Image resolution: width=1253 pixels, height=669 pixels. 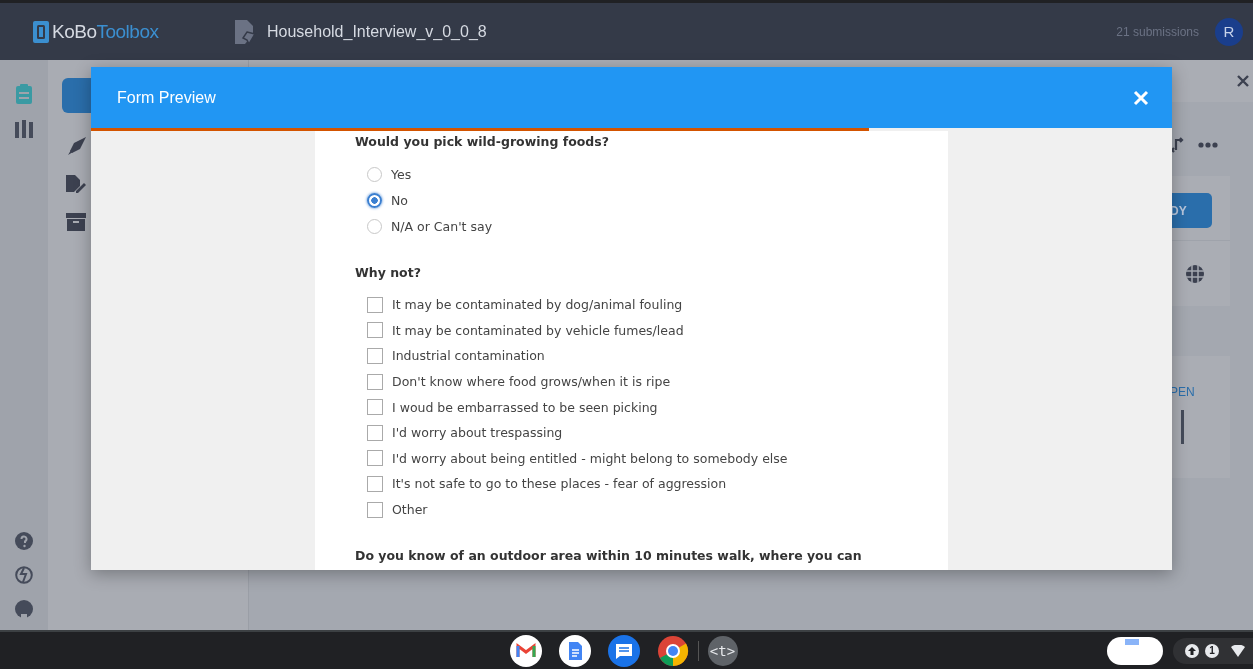 What do you see at coordinates (377, 31) in the screenshot?
I see `form-title: Household_Interview_v_0_0_8` at bounding box center [377, 31].